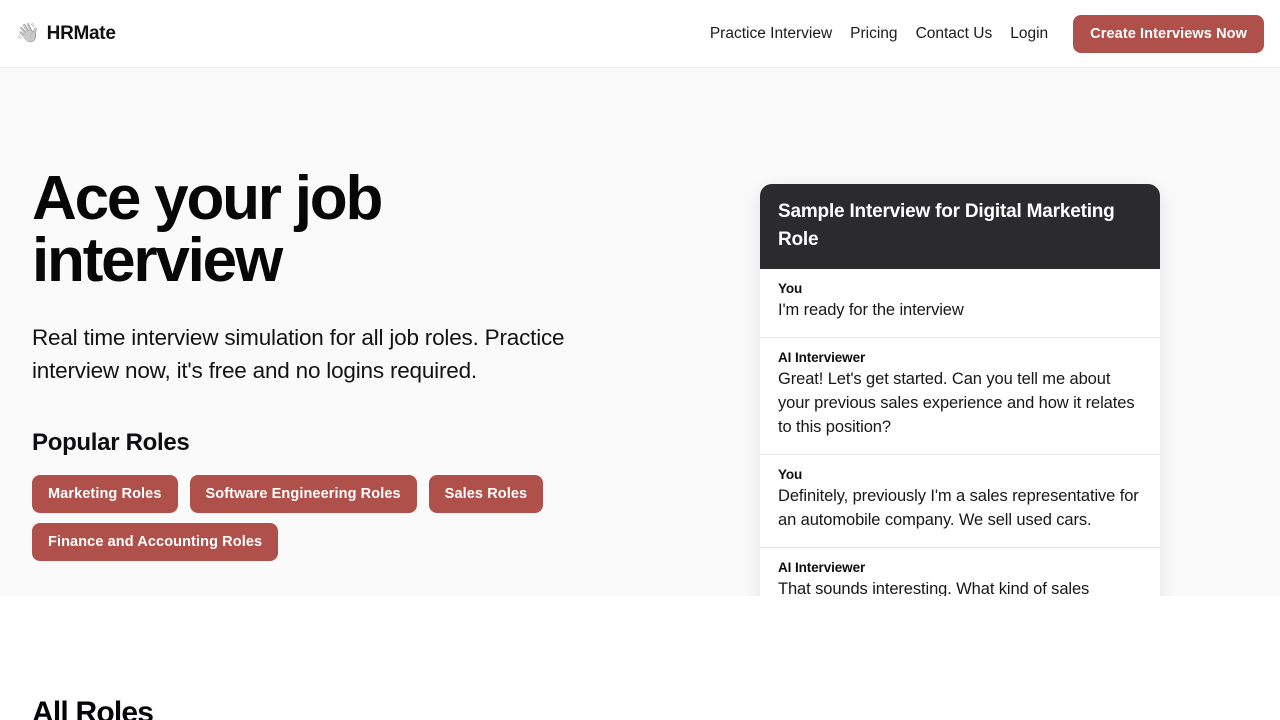  I want to click on nav-item-contact-us: Contact Us, so click(954, 34).